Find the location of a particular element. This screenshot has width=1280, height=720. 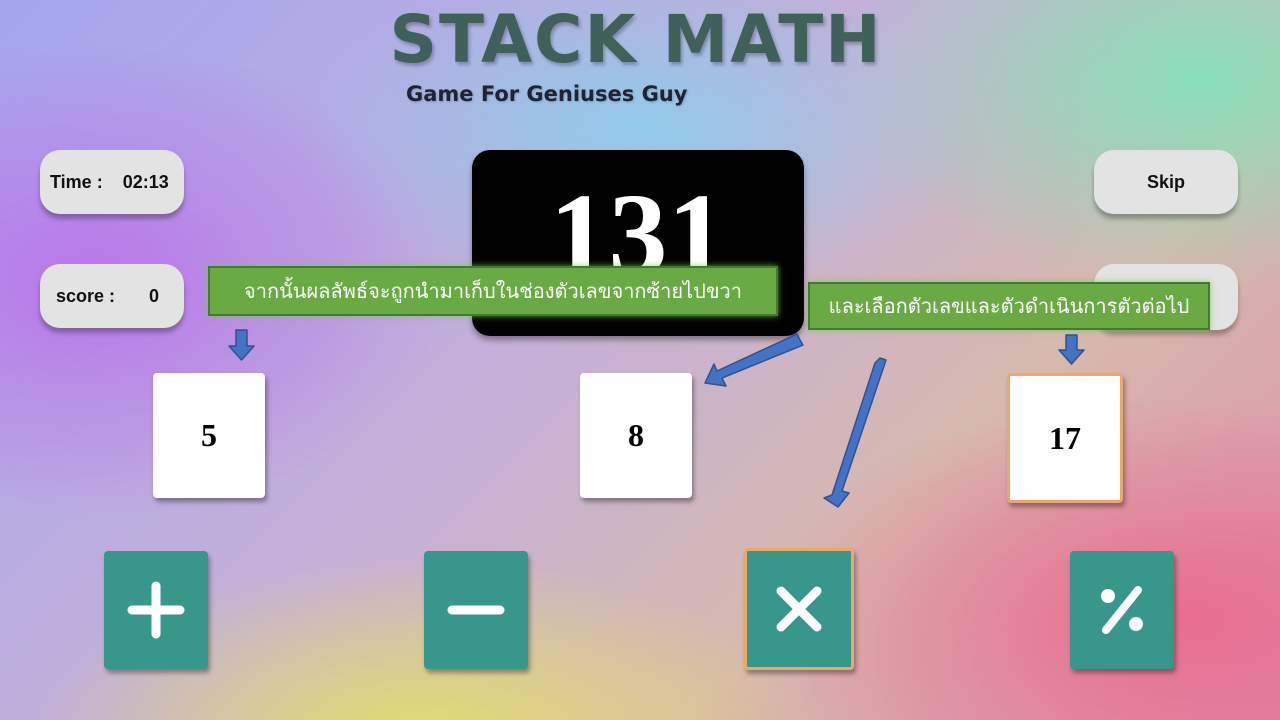

minus-icon is located at coordinates (476, 610).